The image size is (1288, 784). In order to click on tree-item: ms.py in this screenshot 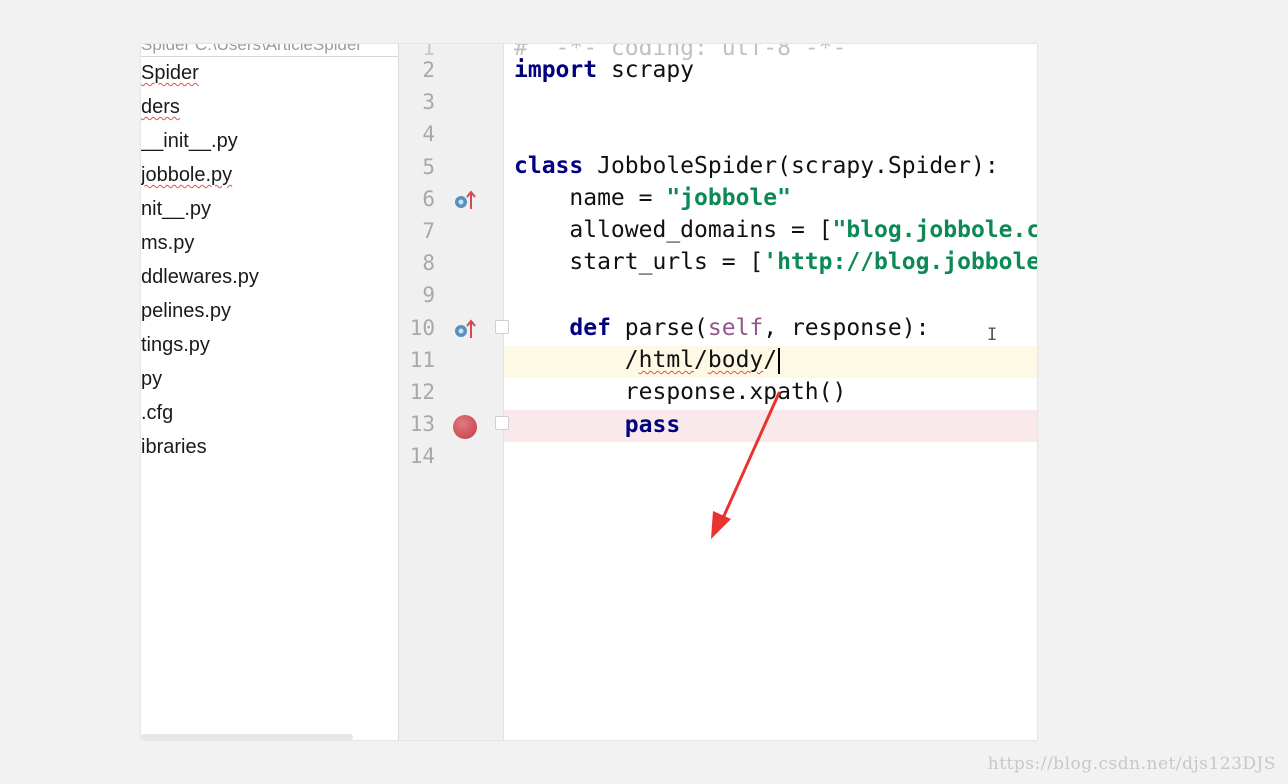, I will do `click(167, 243)`.